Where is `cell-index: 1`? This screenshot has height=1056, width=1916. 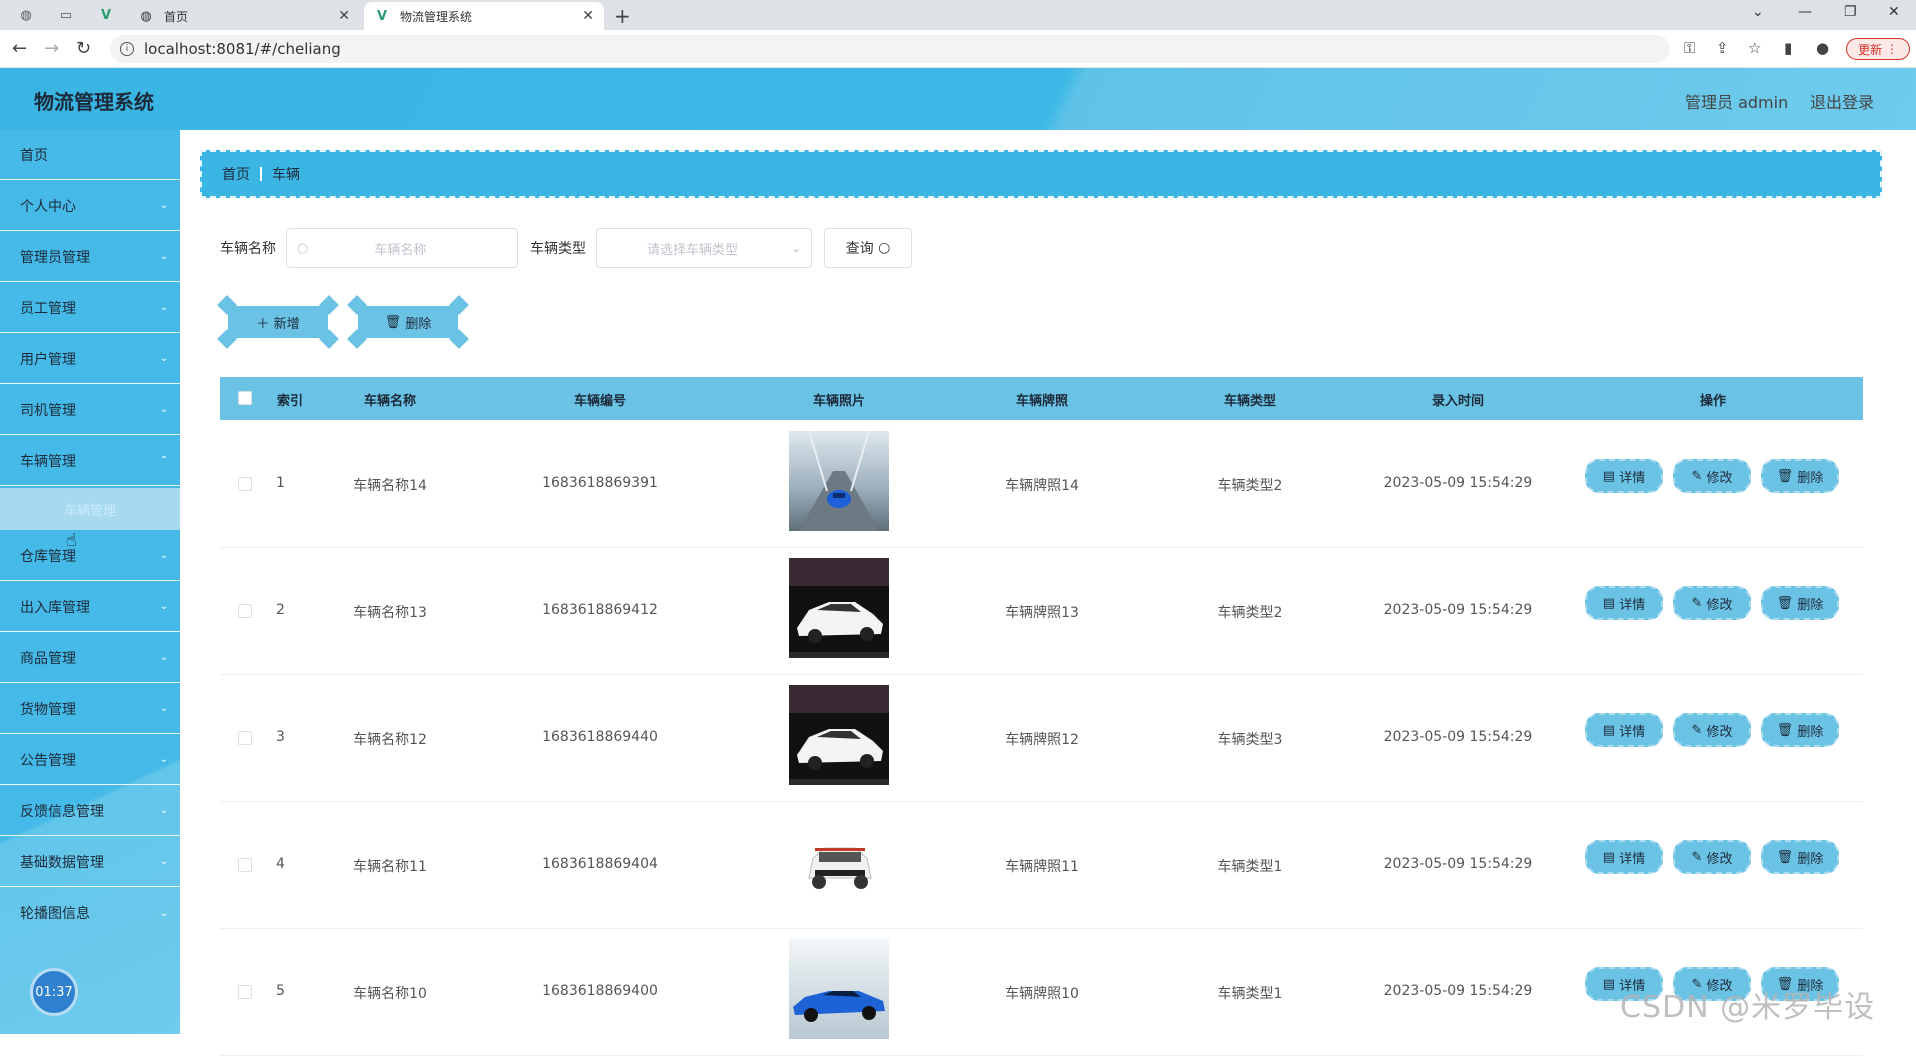 cell-index: 1 is located at coordinates (280, 483).